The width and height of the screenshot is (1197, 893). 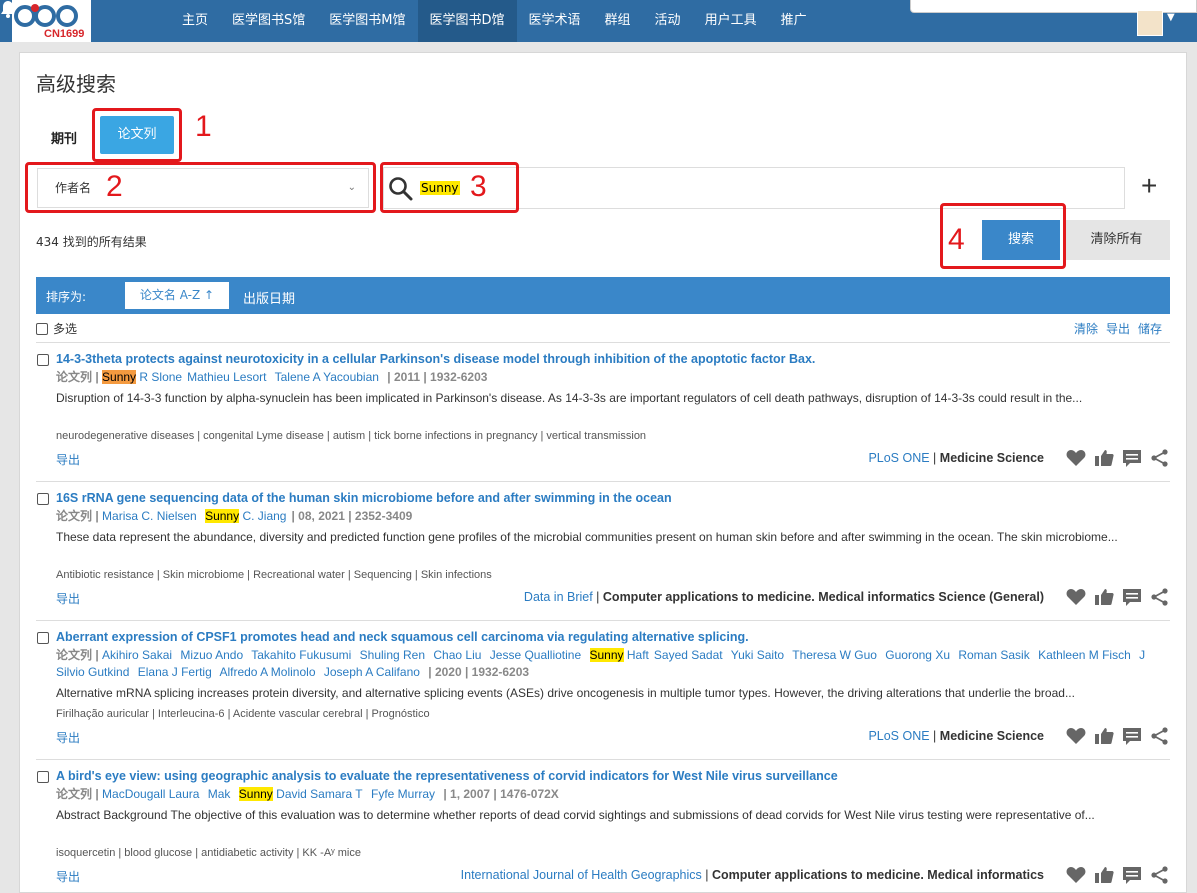 I want to click on nav-item: 医学图书S馆, so click(x=268, y=21).